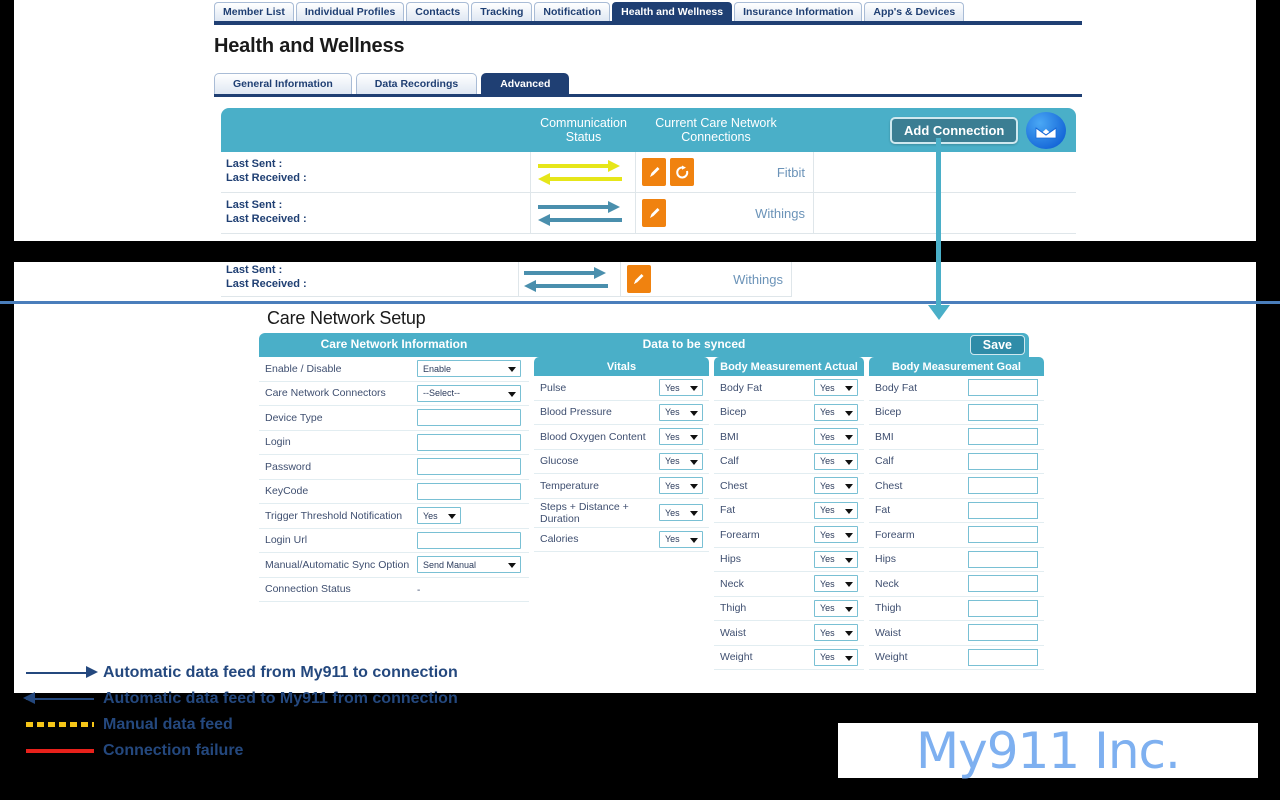 The width and height of the screenshot is (1280, 800). I want to click on care-network-info-row: Manual/Automatic Sync Option Send Manual, so click(394, 565).